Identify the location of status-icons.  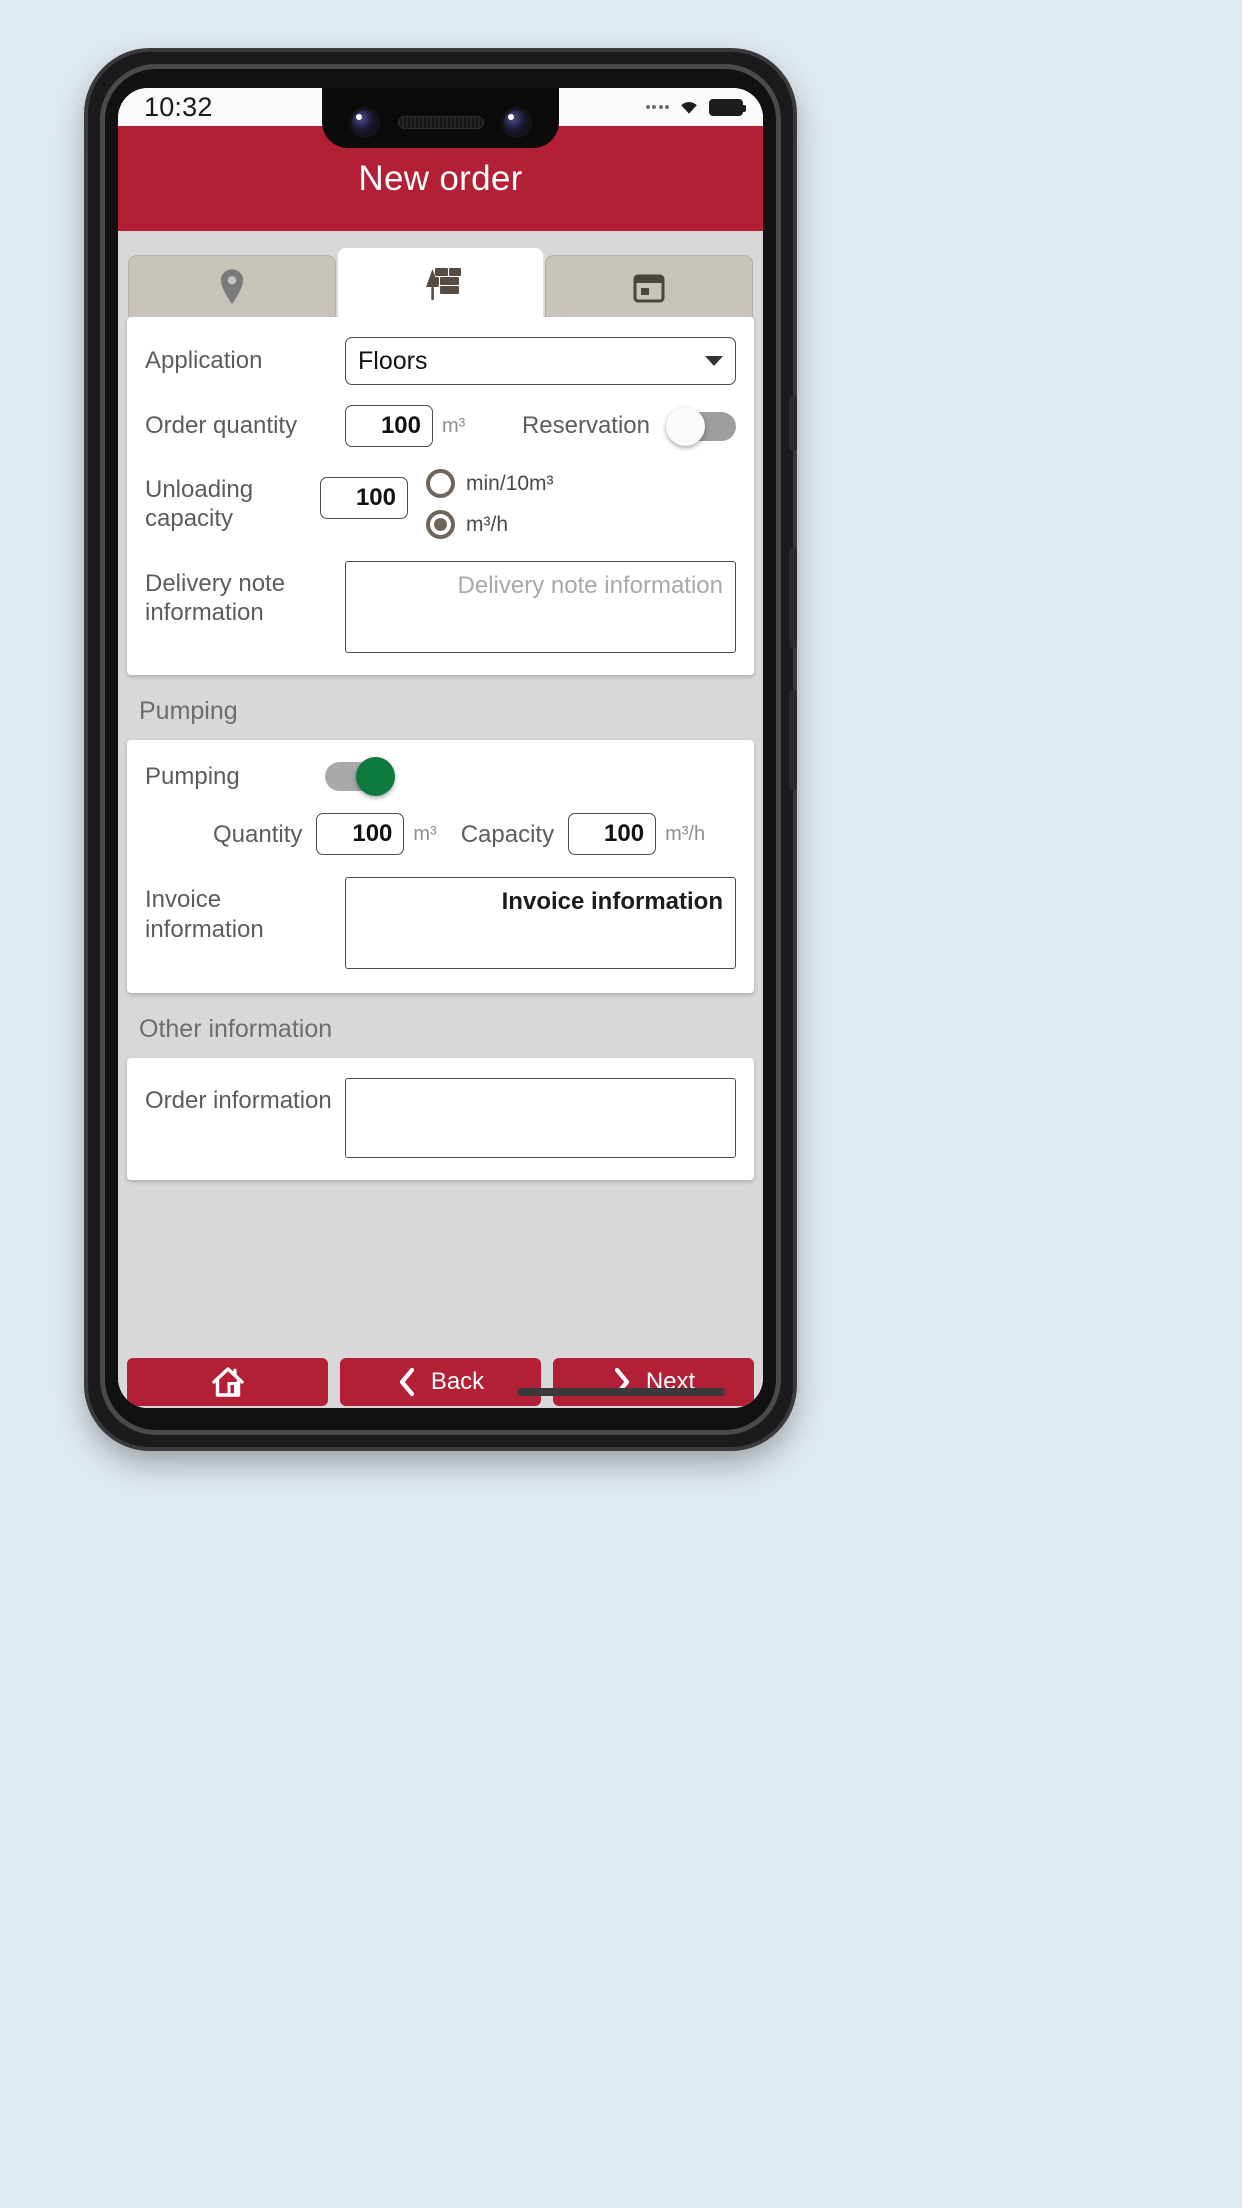
(695, 107).